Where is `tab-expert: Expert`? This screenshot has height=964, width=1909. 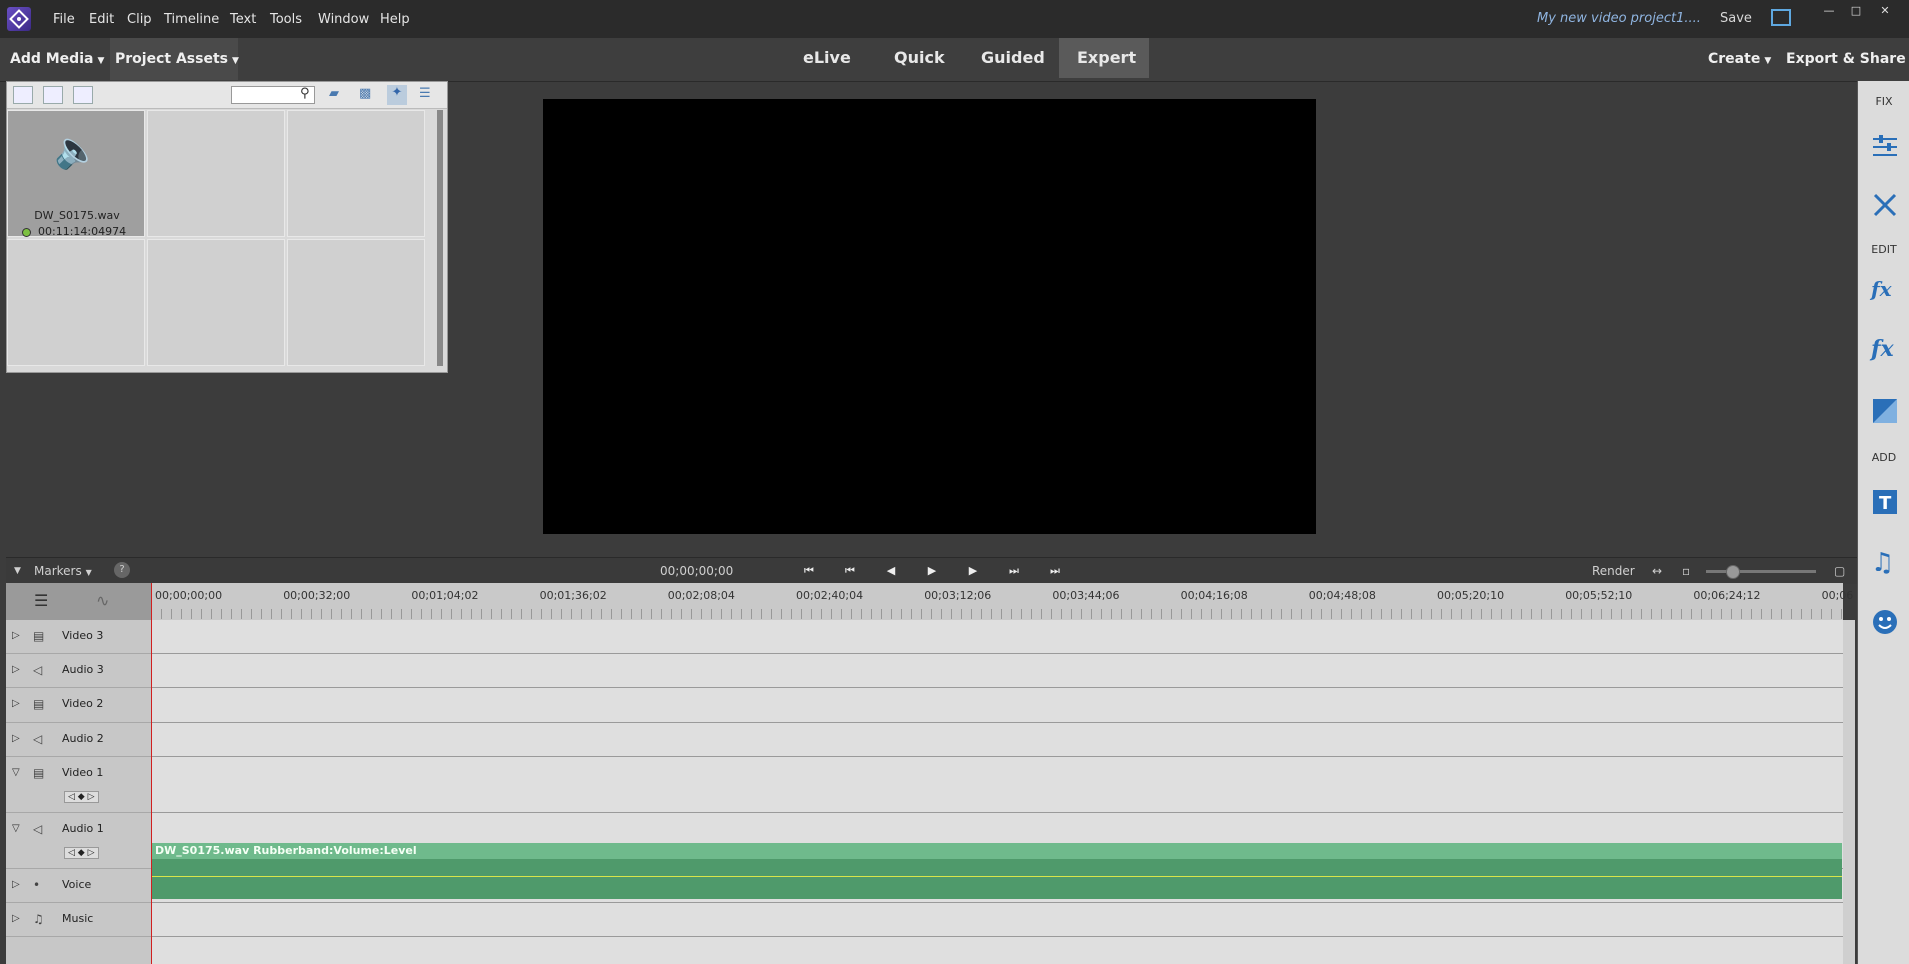 tab-expert: Expert is located at coordinates (1104, 58).